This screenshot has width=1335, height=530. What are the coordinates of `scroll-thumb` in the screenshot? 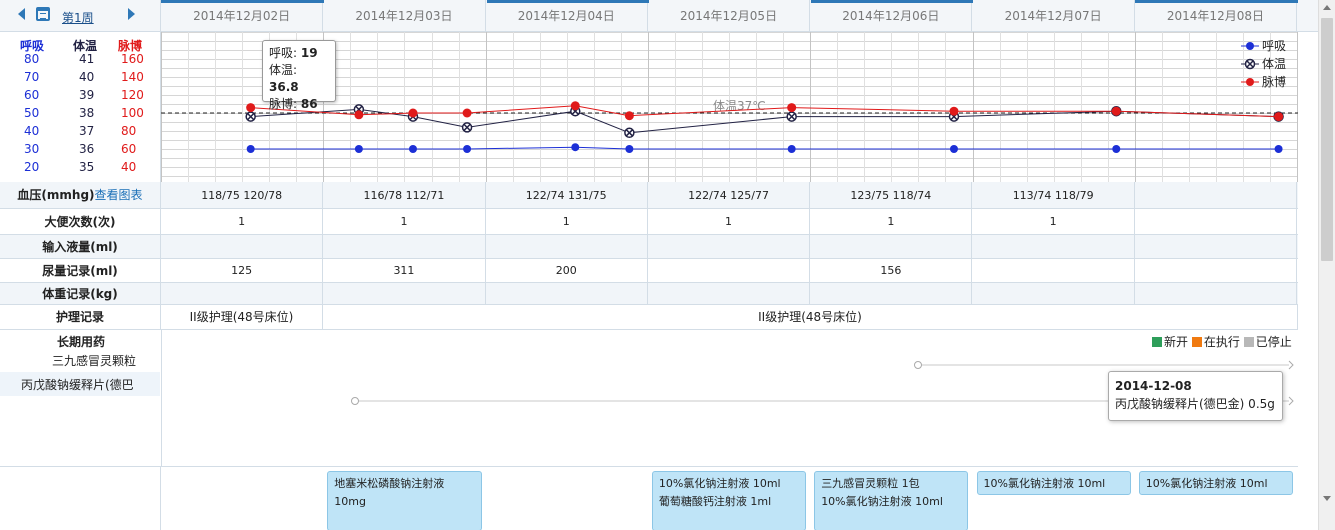 It's located at (1327, 139).